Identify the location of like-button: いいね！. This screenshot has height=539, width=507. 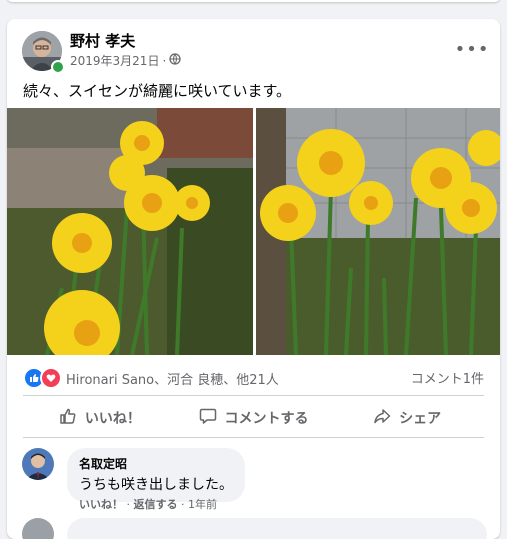
(100, 418).